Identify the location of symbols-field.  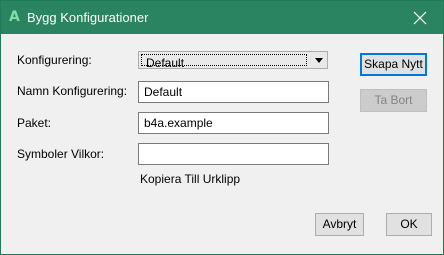
(233, 154).